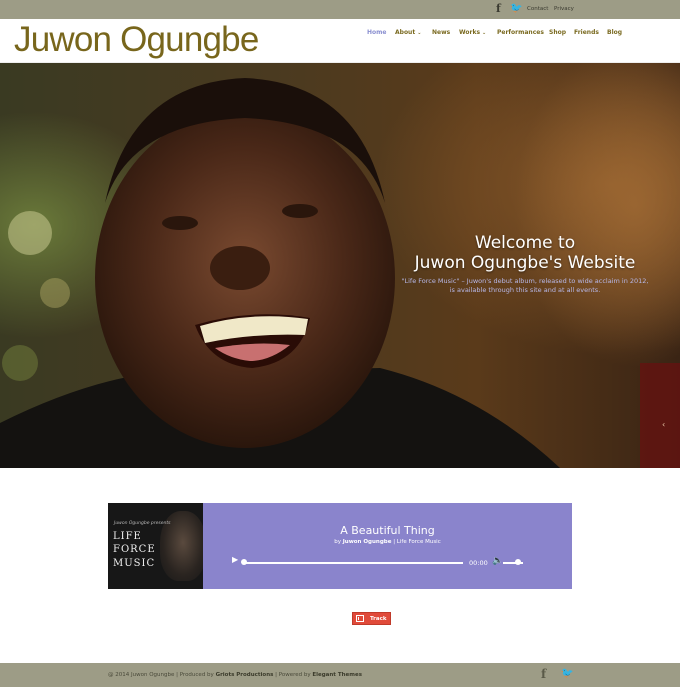 The width and height of the screenshot is (680, 696). I want to click on nav-works: Works ⌄, so click(472, 32).